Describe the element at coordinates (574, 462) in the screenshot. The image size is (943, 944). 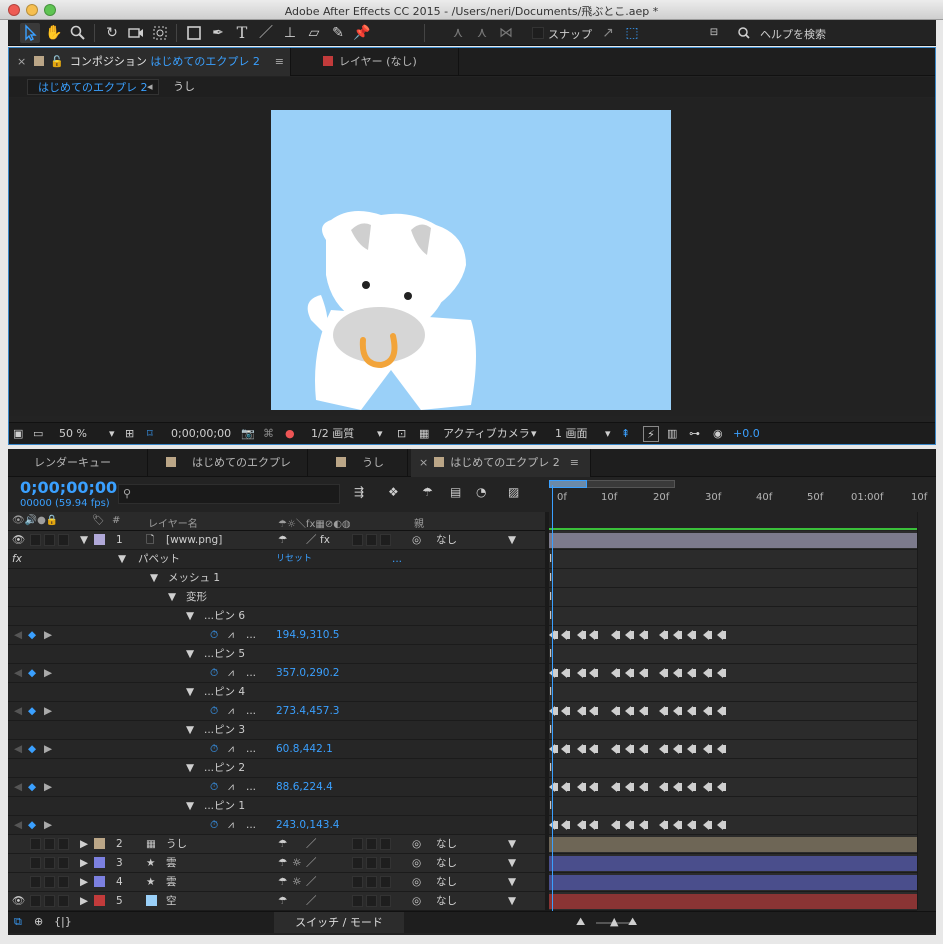
I see `panel-menu-icon: ≡` at that location.